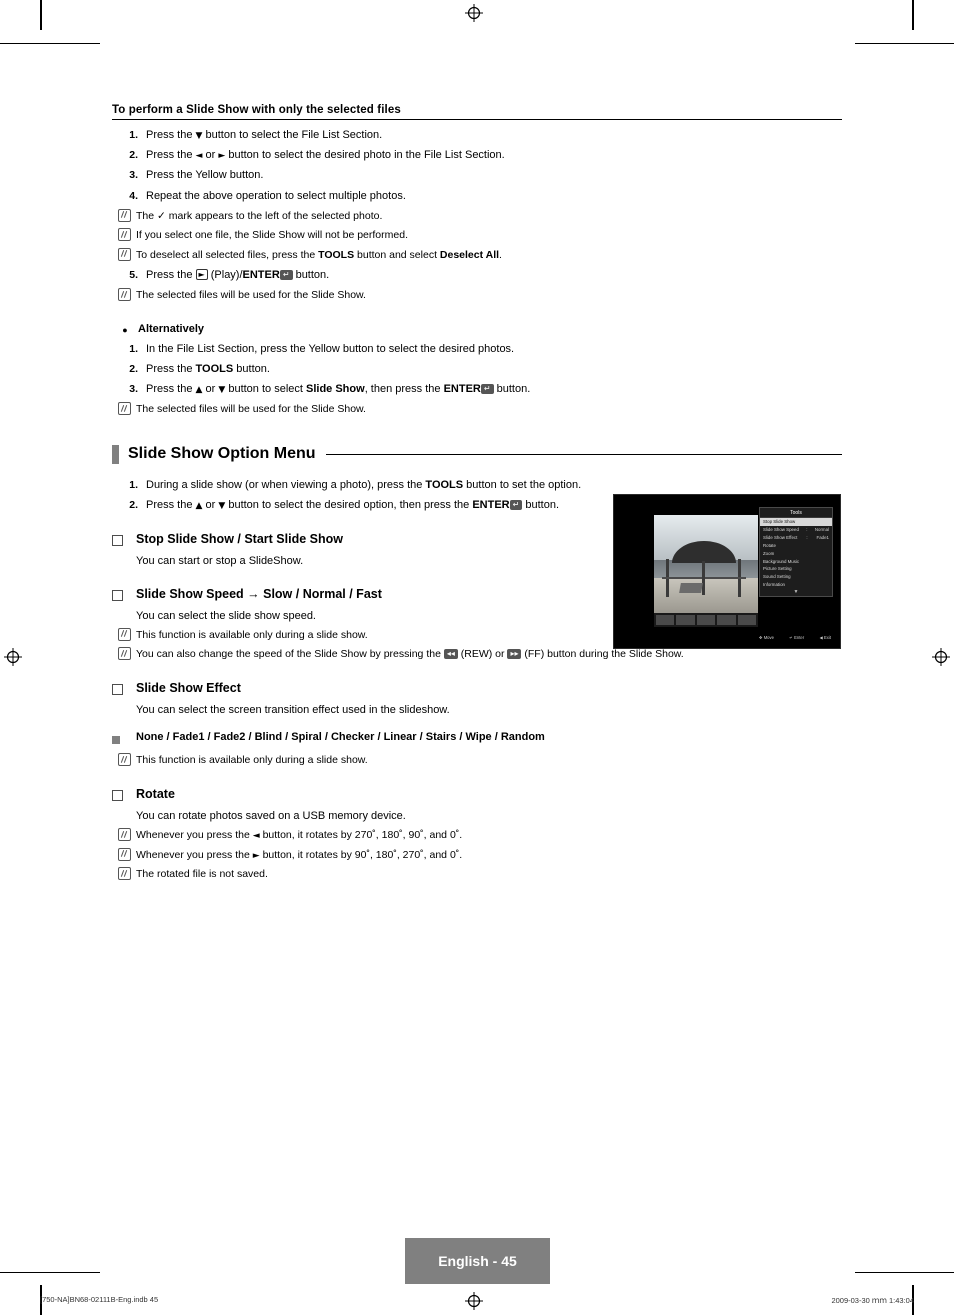 Image resolution: width=954 pixels, height=1315 pixels. Describe the element at coordinates (583, 454) in the screenshot. I see `section-divider` at that location.